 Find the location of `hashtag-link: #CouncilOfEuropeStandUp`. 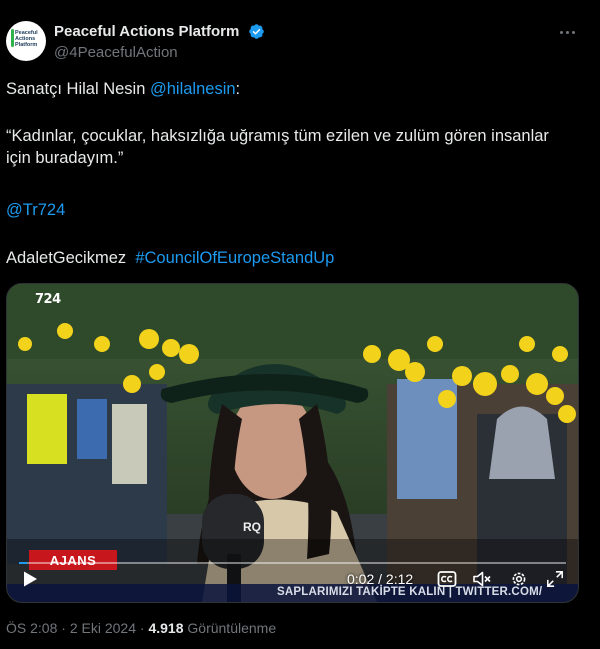

hashtag-link: #CouncilOfEuropeStandUp is located at coordinates (234, 258).